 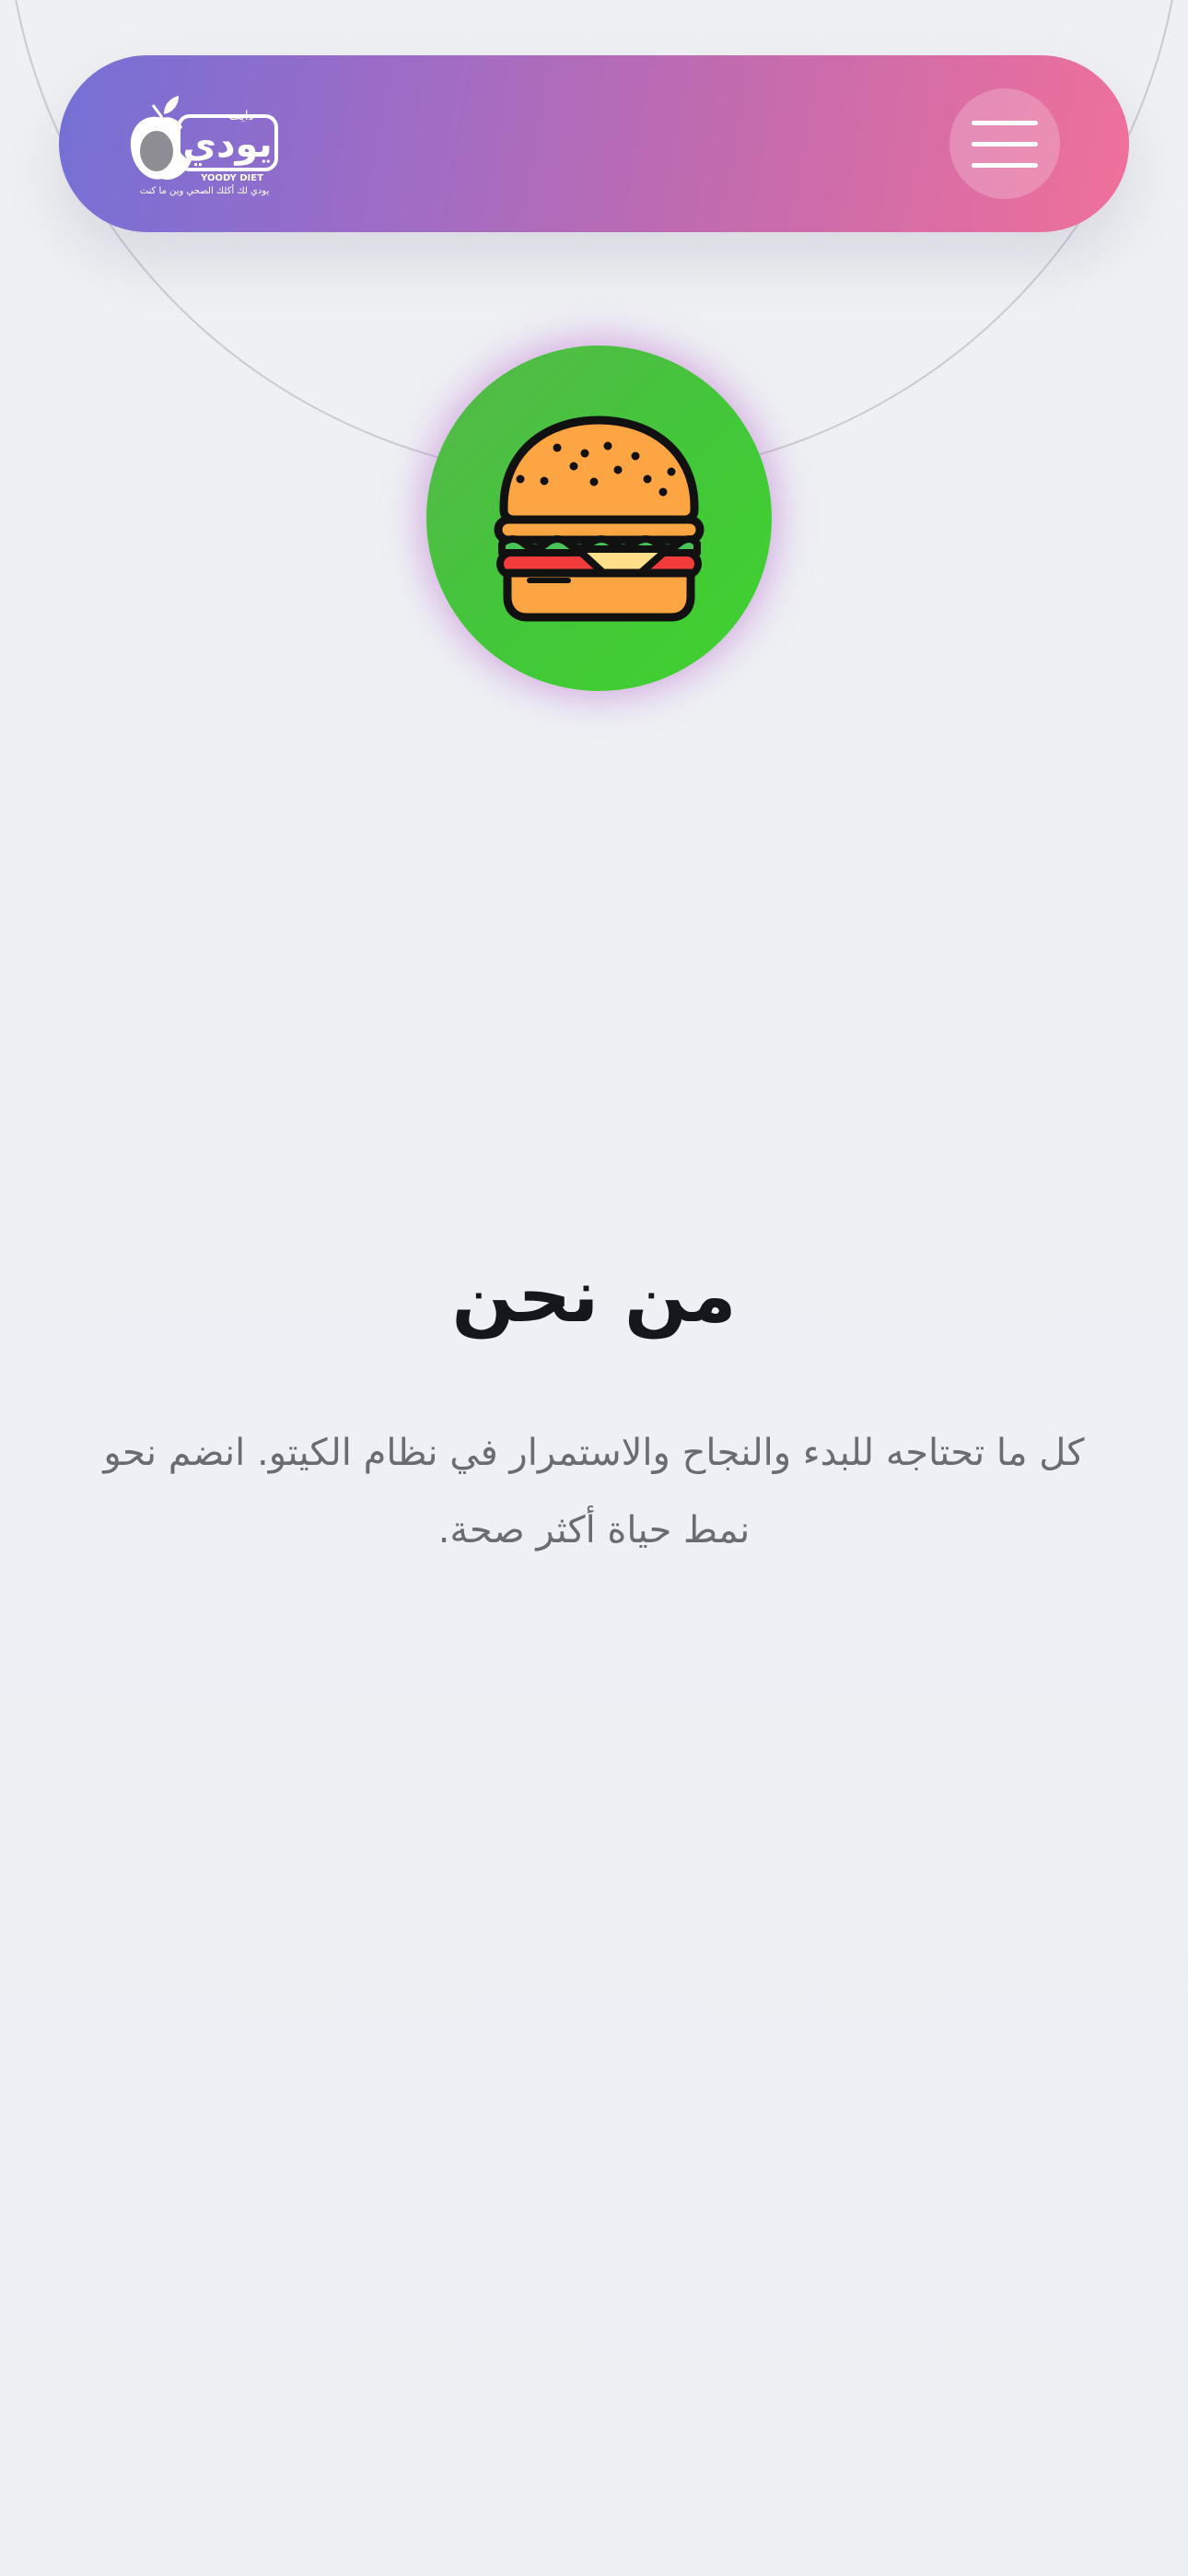 I want to click on logo-tagline: يودي لك أكلك الصحي وين ما كنت, so click(x=205, y=190).